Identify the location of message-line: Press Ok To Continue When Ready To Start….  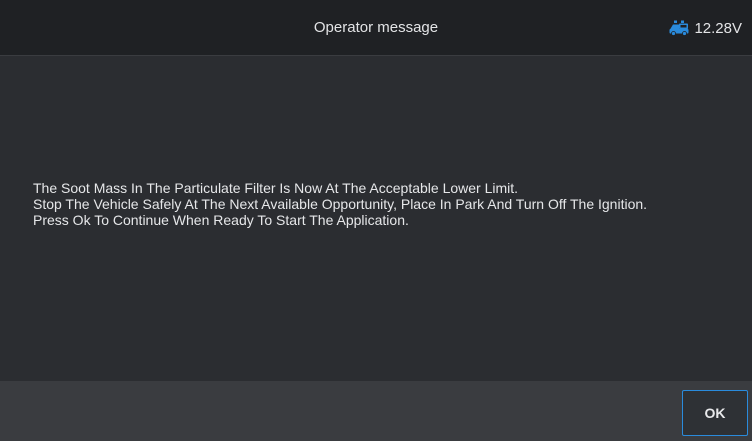
(221, 220).